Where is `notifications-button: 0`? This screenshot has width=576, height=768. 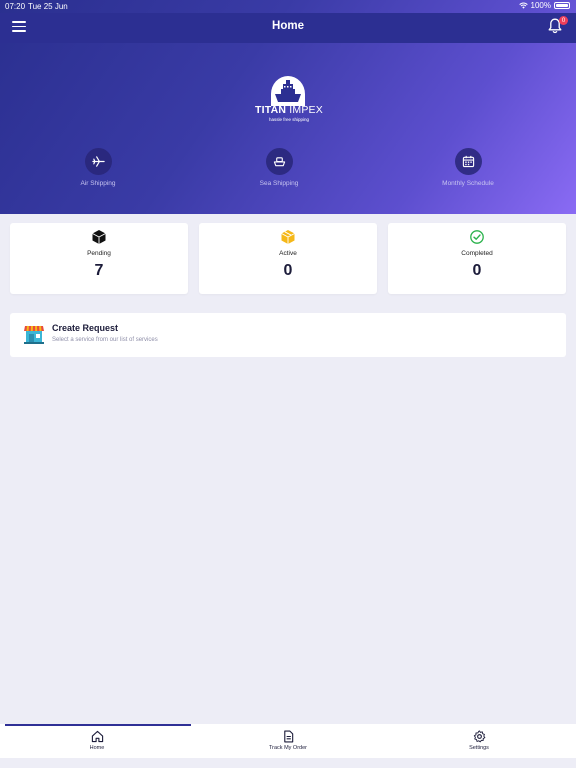 notifications-button: 0 is located at coordinates (558, 26).